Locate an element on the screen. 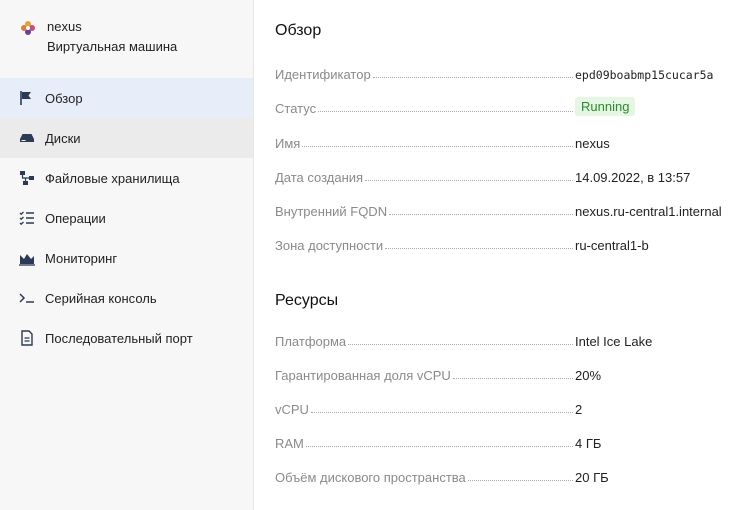  info-row-id: Идентификатор epd09boabmp15cucar5a is located at coordinates (505, 72).